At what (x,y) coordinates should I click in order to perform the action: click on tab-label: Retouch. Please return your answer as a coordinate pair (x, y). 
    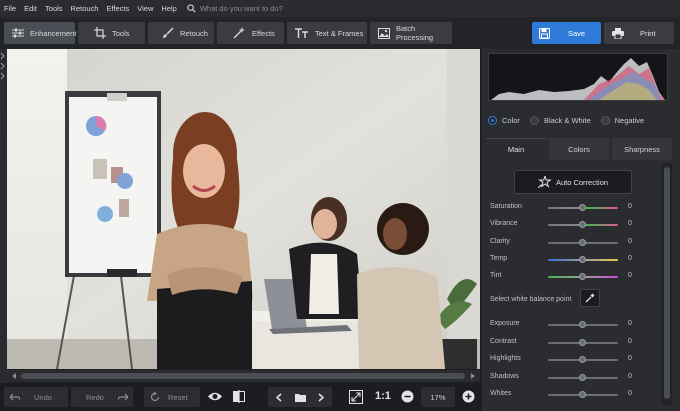
    Looking at the image, I should click on (194, 33).